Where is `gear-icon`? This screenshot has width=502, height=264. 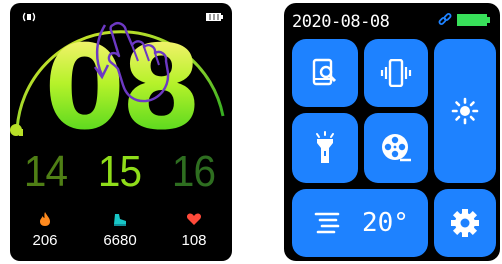 gear-icon is located at coordinates (465, 223).